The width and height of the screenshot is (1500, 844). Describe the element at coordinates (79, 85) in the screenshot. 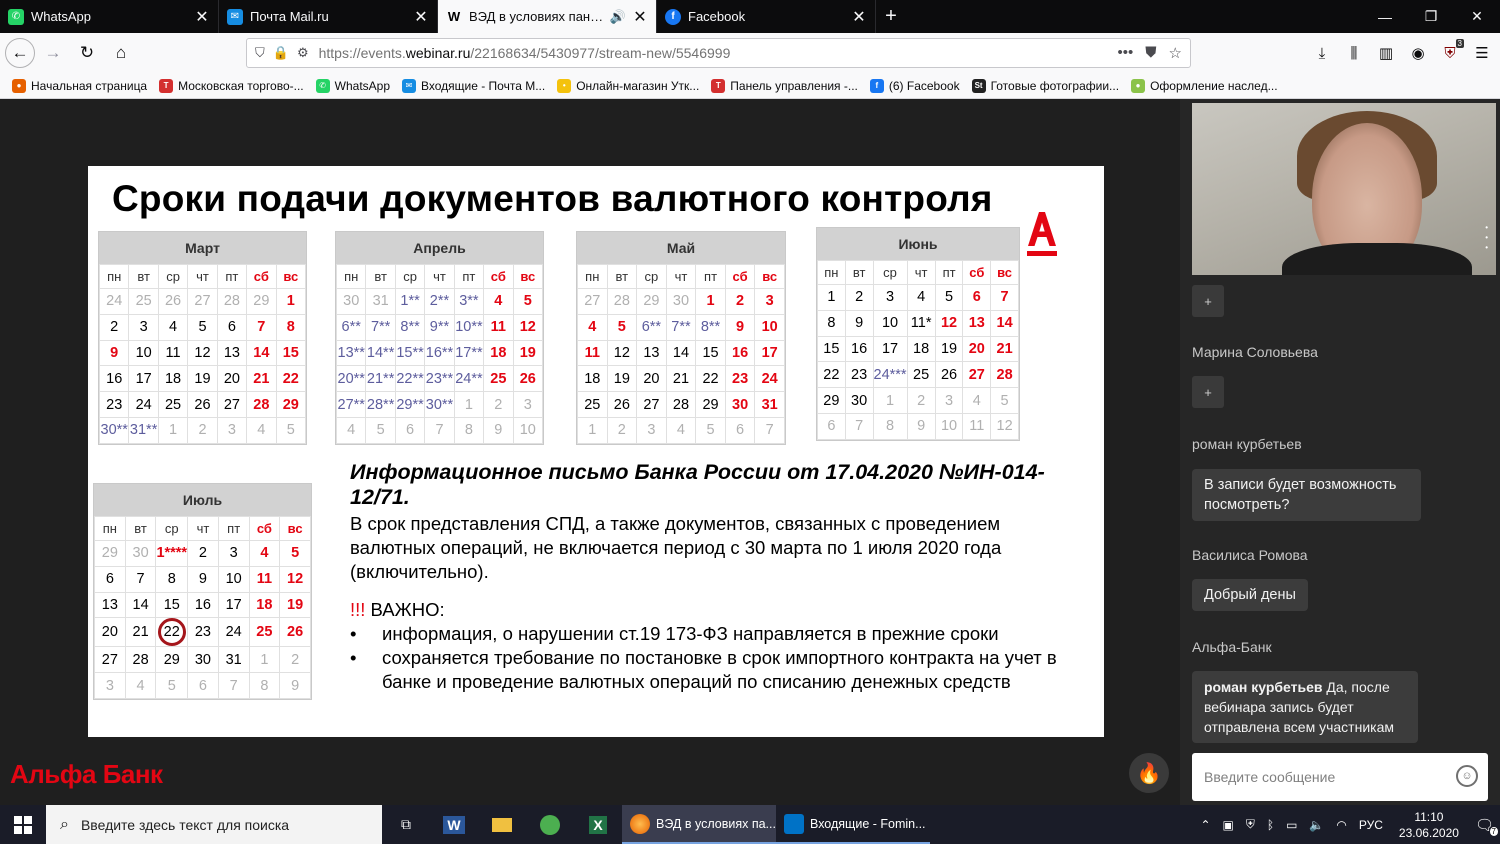

I see `bookmark-item: ● Начальная страница` at that location.